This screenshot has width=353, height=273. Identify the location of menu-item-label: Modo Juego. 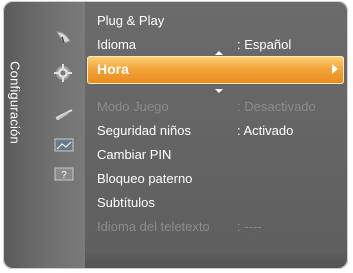
(133, 106).